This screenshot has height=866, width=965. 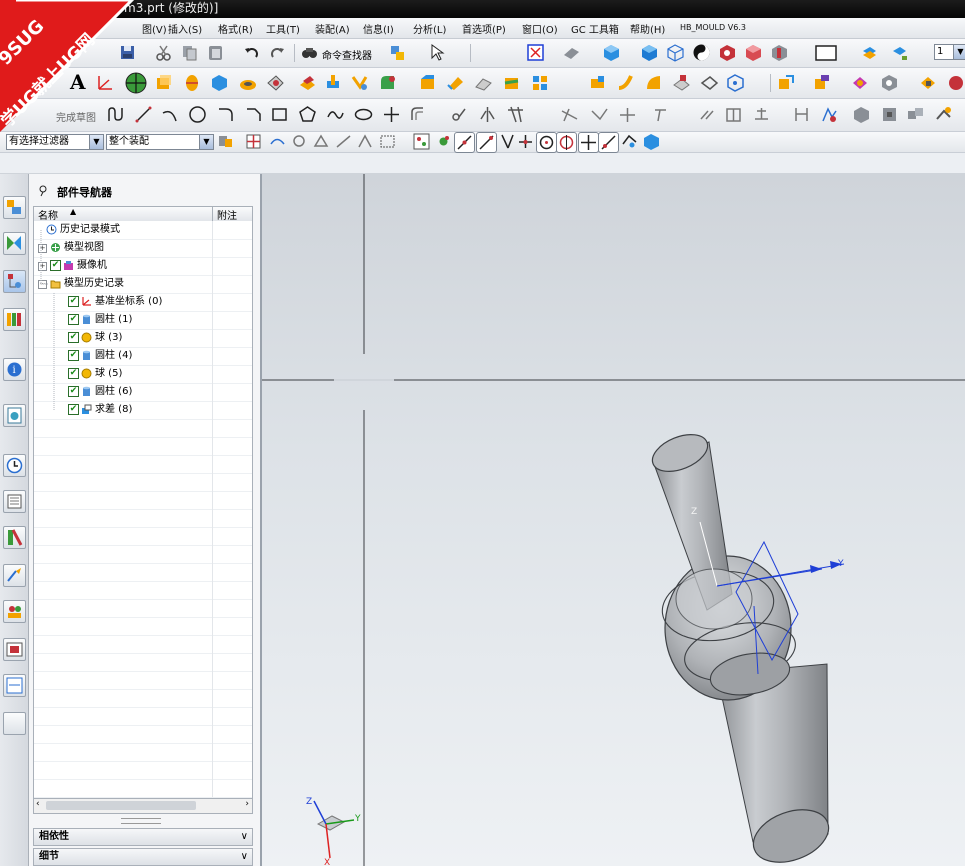 What do you see at coordinates (55, 265) in the screenshot?
I see `visible-check-icon: ✔` at bounding box center [55, 265].